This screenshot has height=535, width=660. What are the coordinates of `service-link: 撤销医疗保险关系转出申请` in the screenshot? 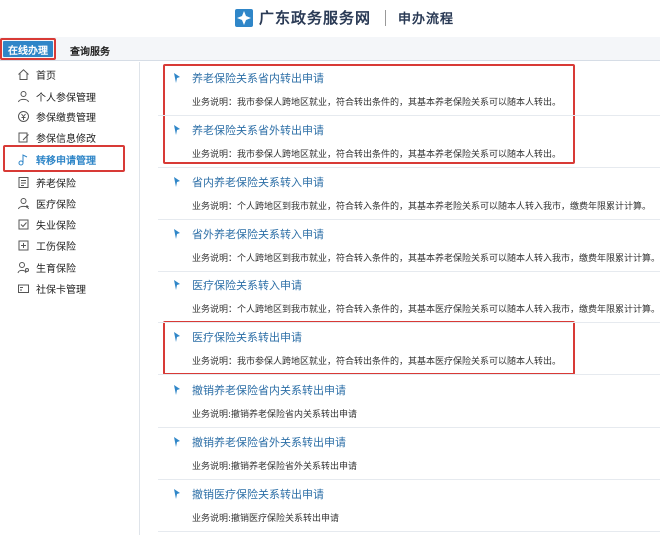 It's located at (258, 494).